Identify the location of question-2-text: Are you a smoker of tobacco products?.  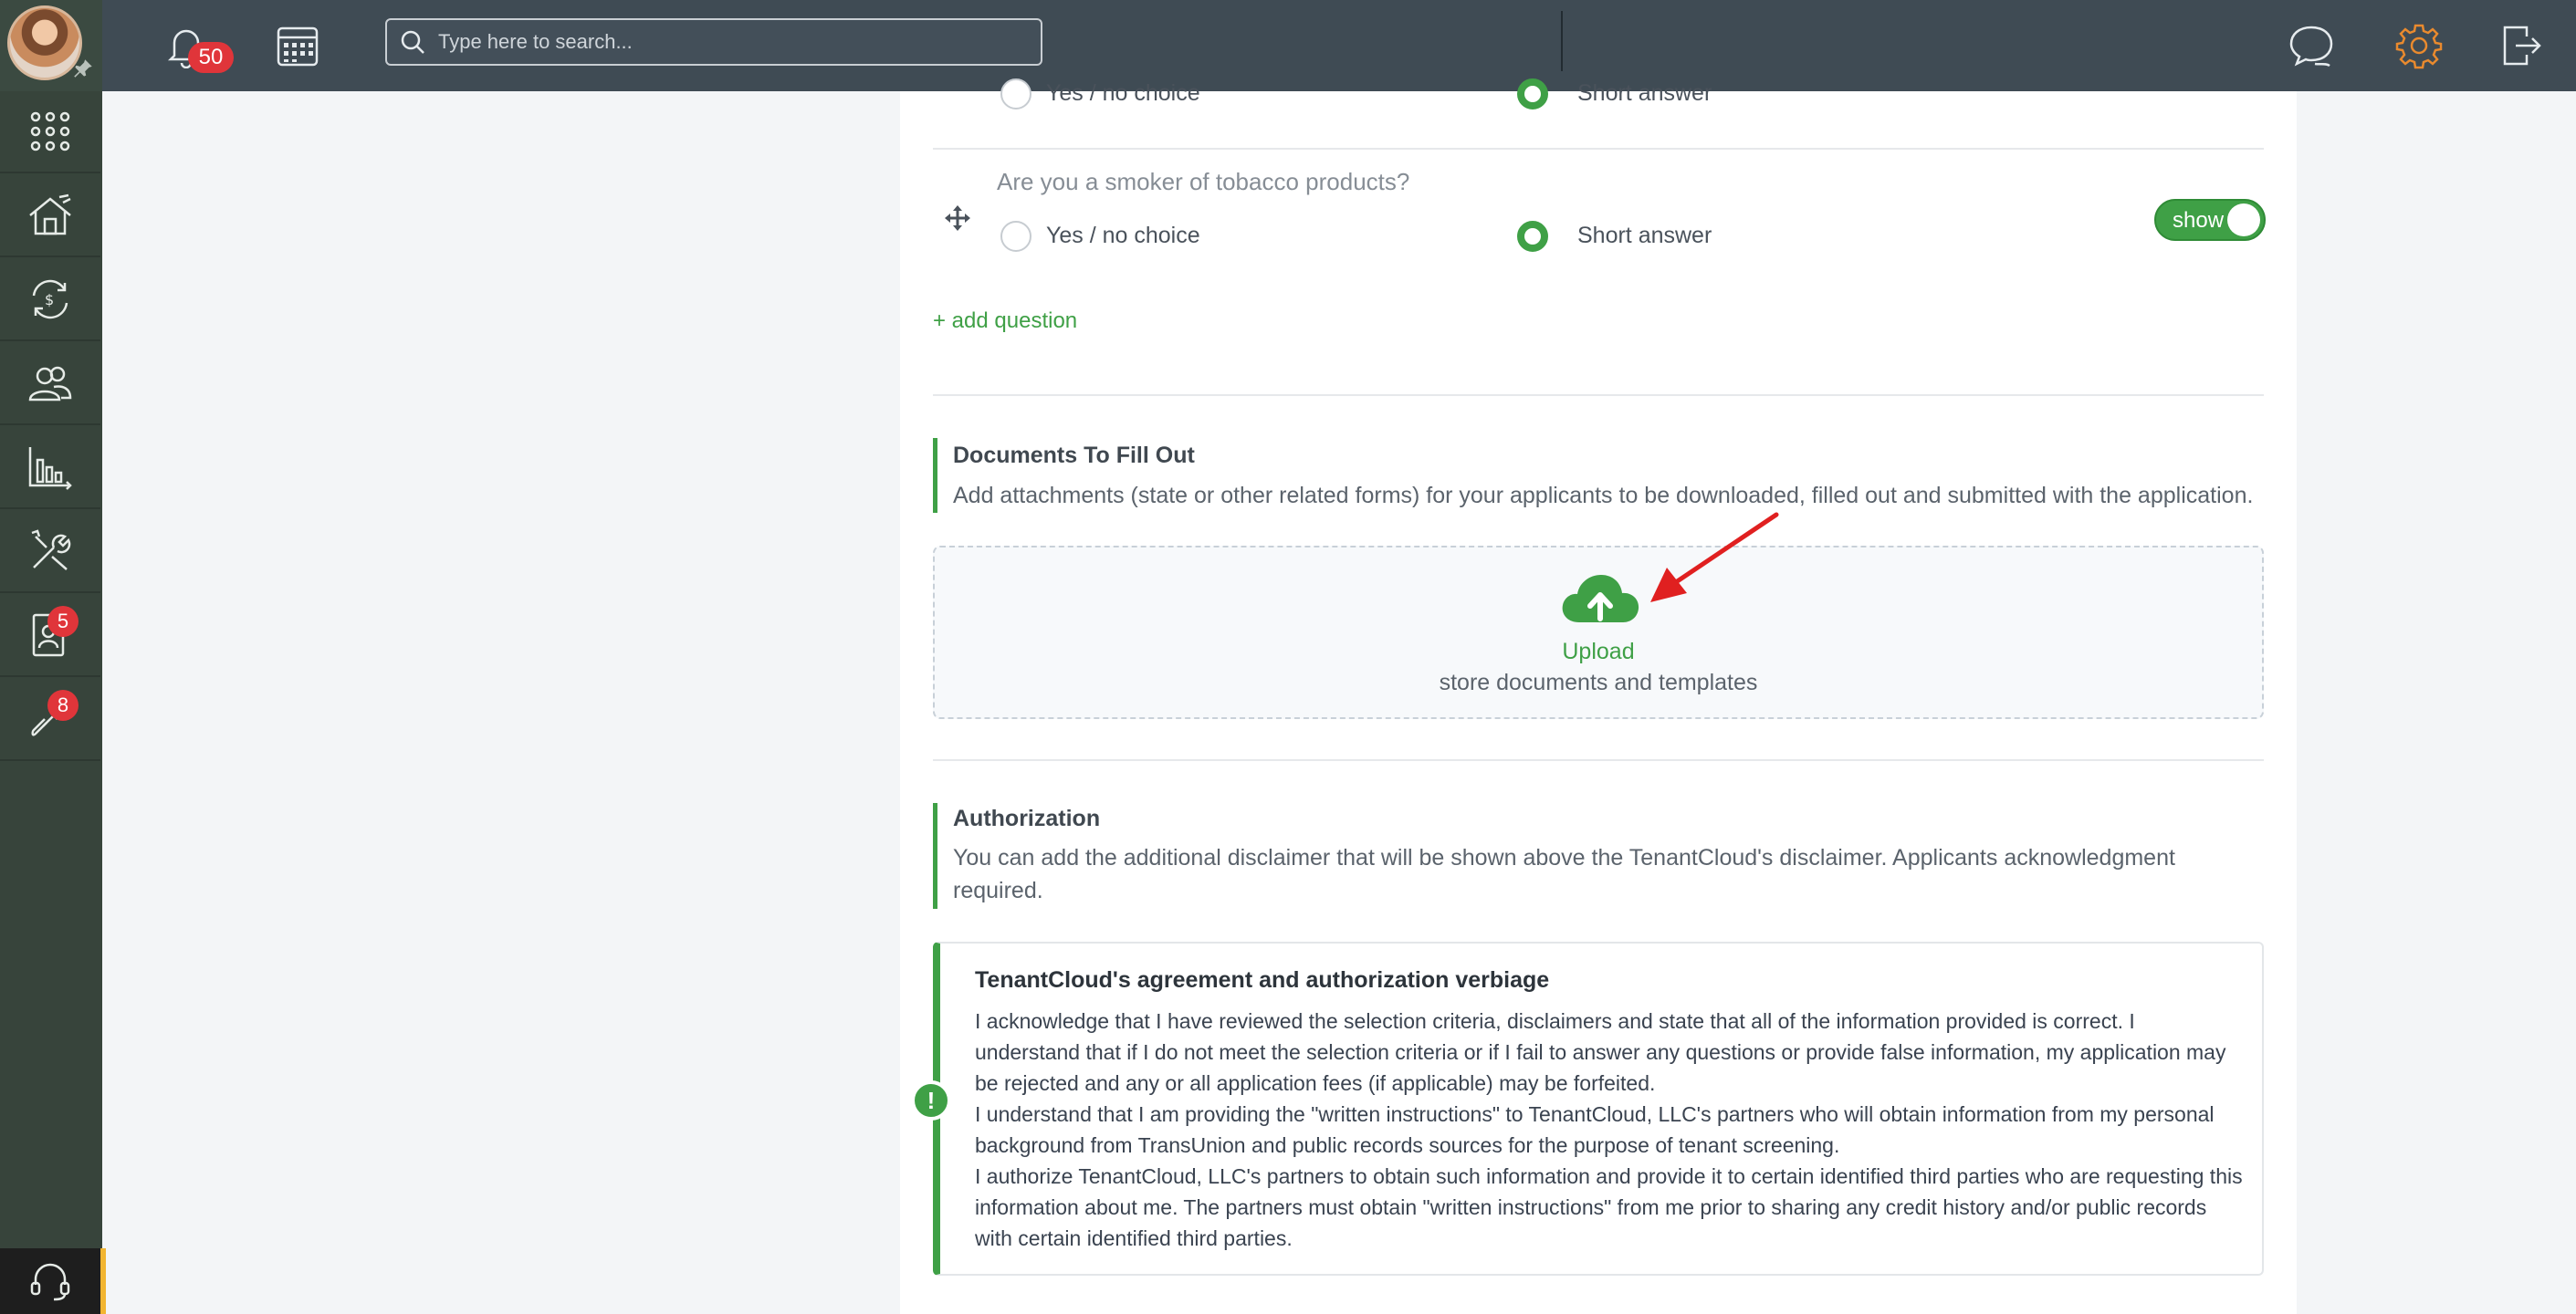
(1204, 181).